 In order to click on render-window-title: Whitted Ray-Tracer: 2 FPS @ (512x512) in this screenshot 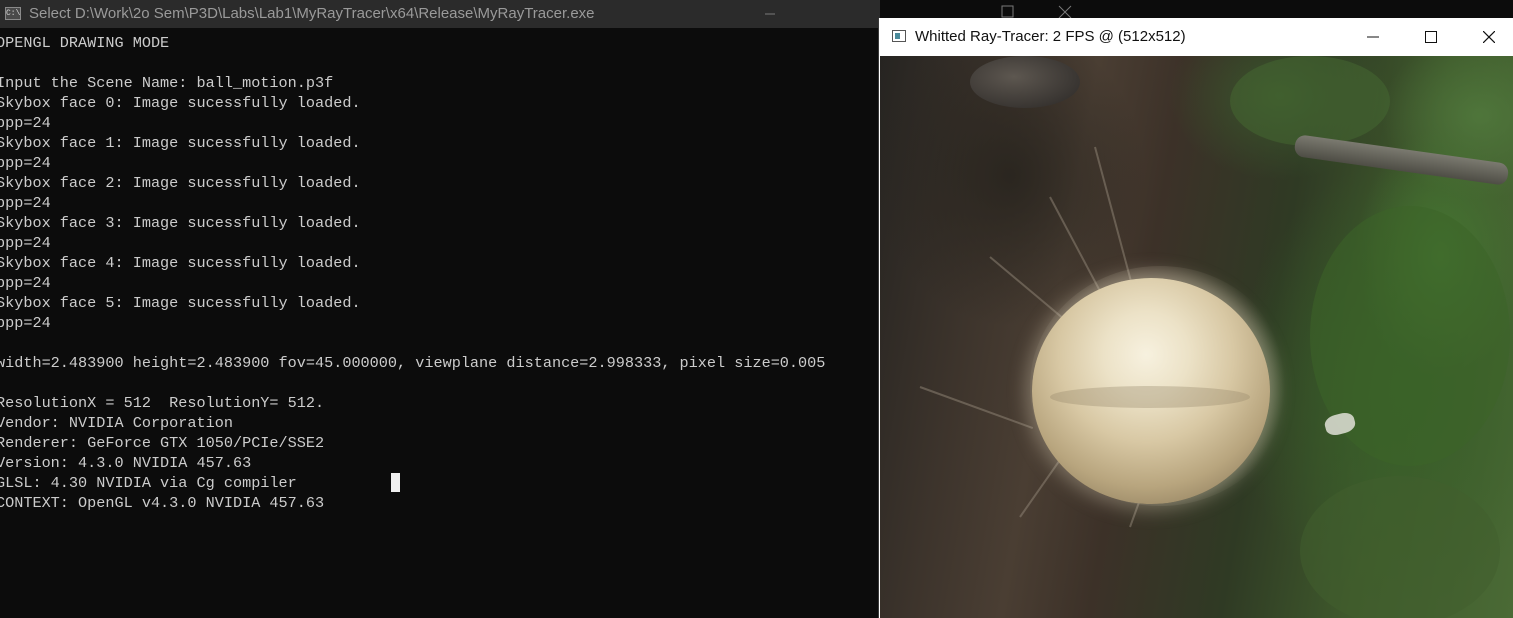, I will do `click(1050, 36)`.